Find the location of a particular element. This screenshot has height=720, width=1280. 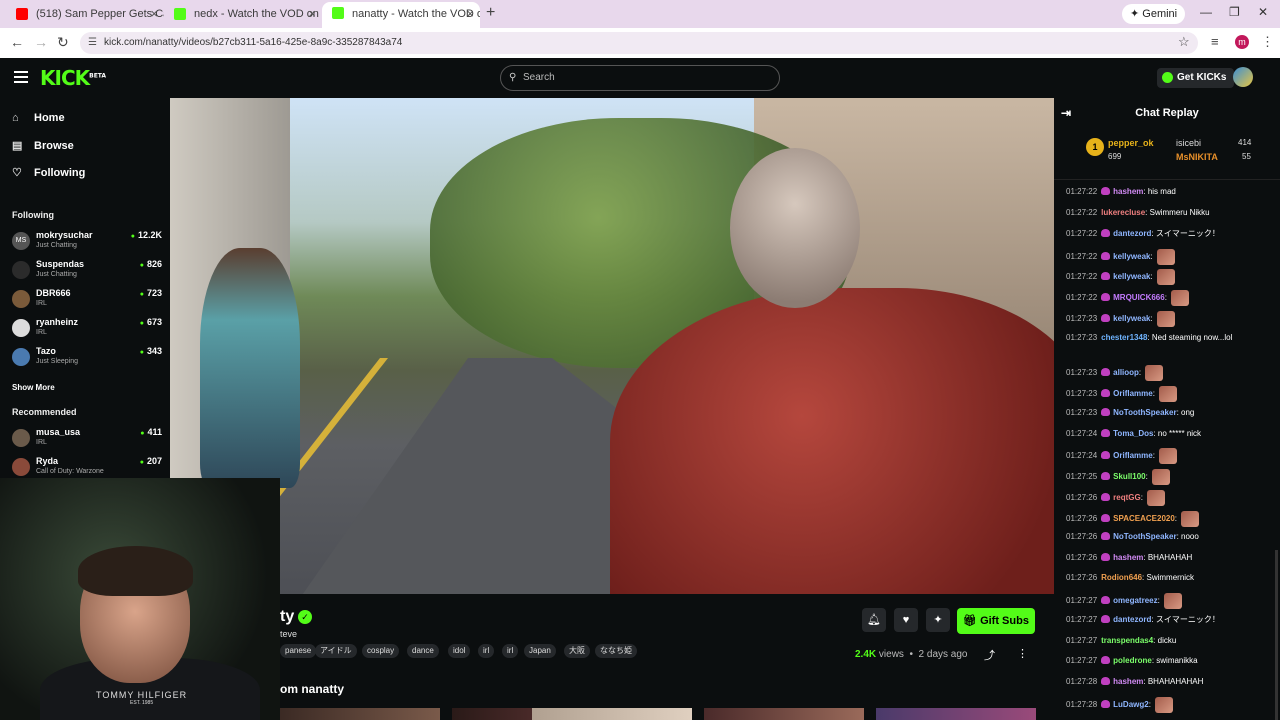

tag: cosplay is located at coordinates (381, 651).